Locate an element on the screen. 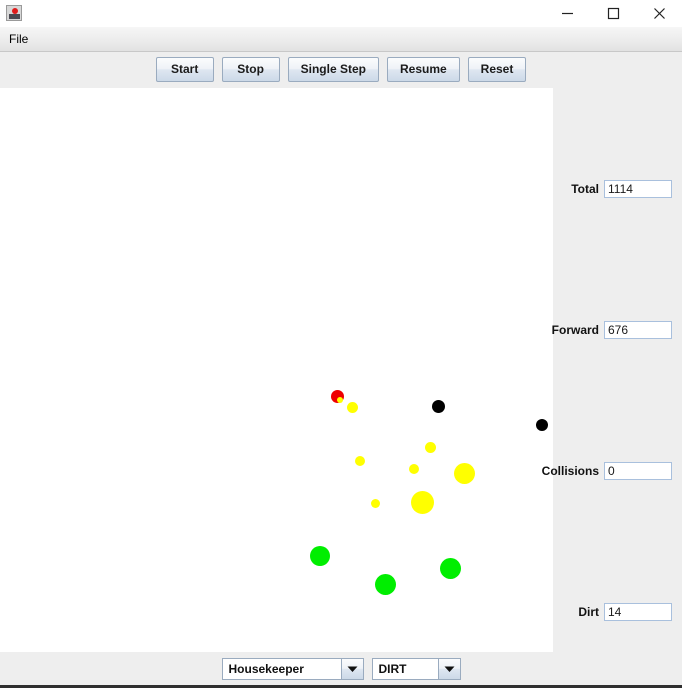 The width and height of the screenshot is (682, 688). field-row-forward: Forward 676 is located at coordinates (612, 330).